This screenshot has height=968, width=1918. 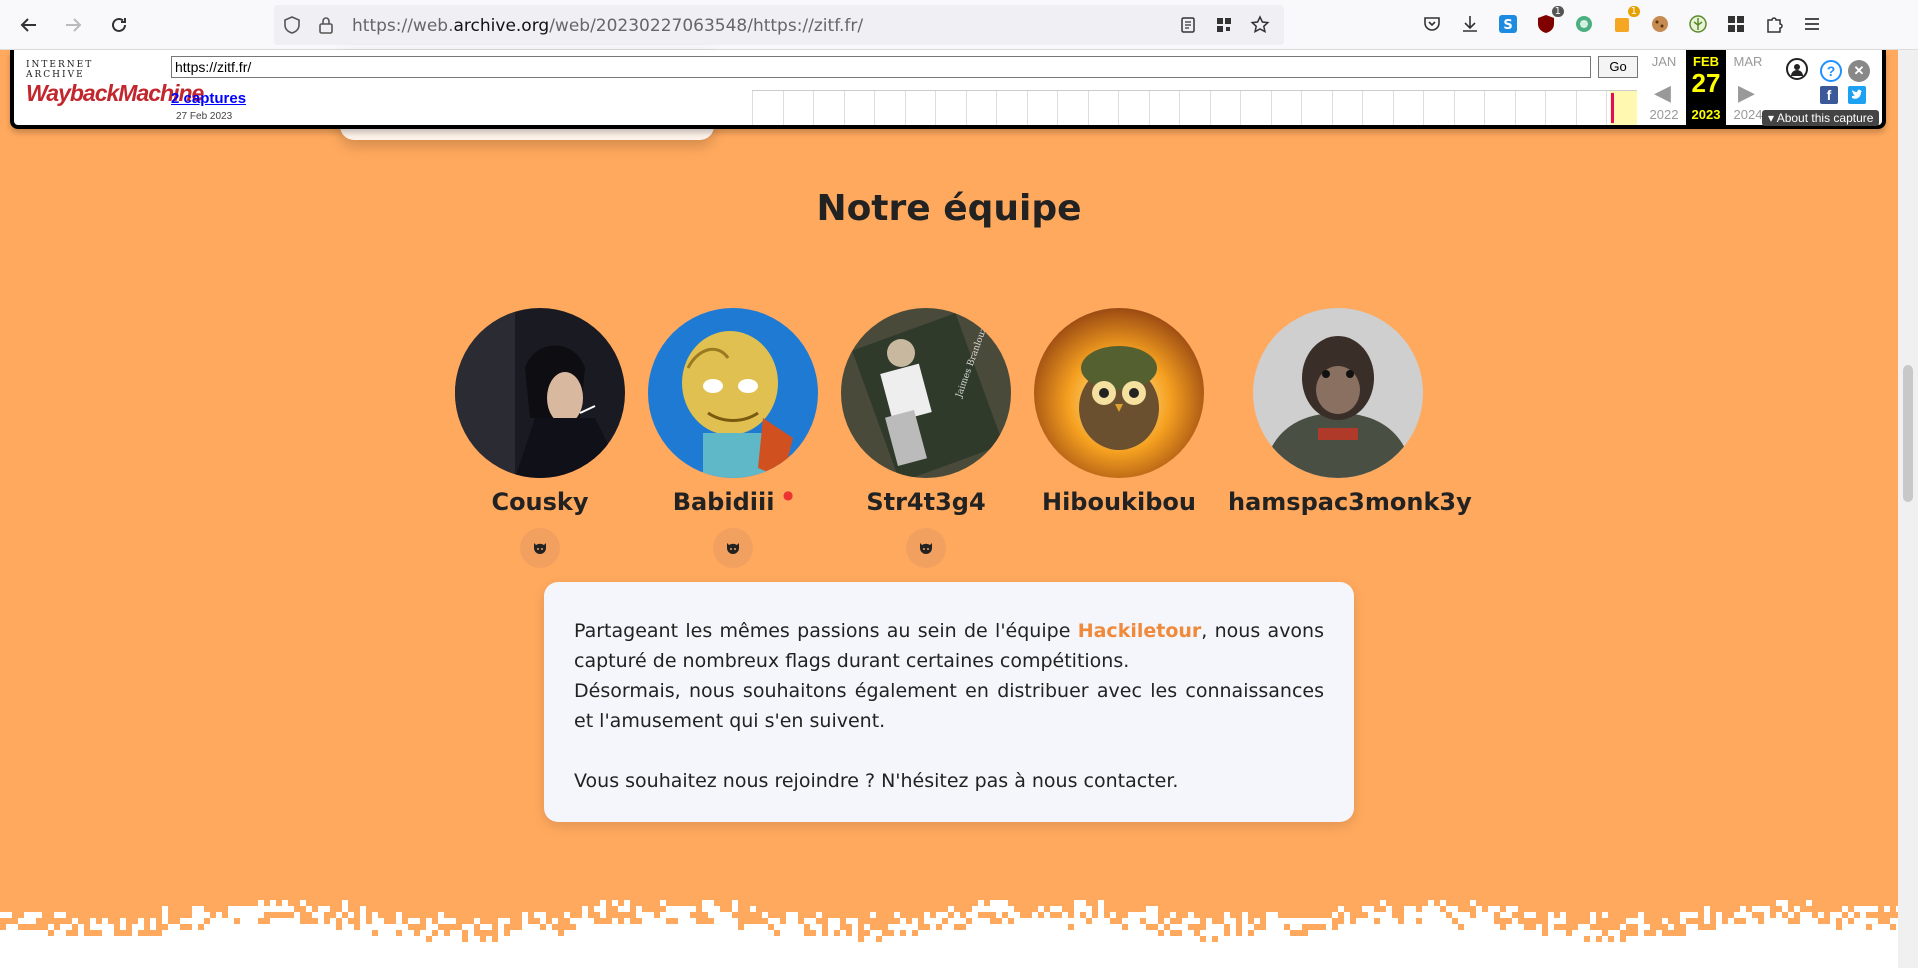 What do you see at coordinates (1618, 67) in the screenshot?
I see `wayback-go-button: Go` at bounding box center [1618, 67].